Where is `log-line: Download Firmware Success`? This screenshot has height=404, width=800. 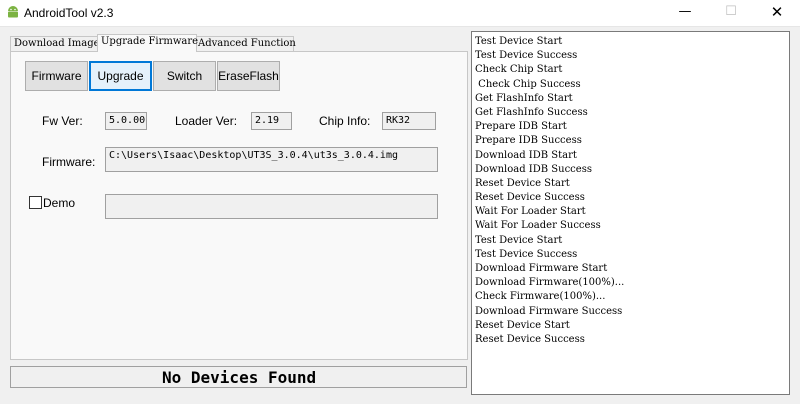 log-line: Download Firmware Success is located at coordinates (549, 311).